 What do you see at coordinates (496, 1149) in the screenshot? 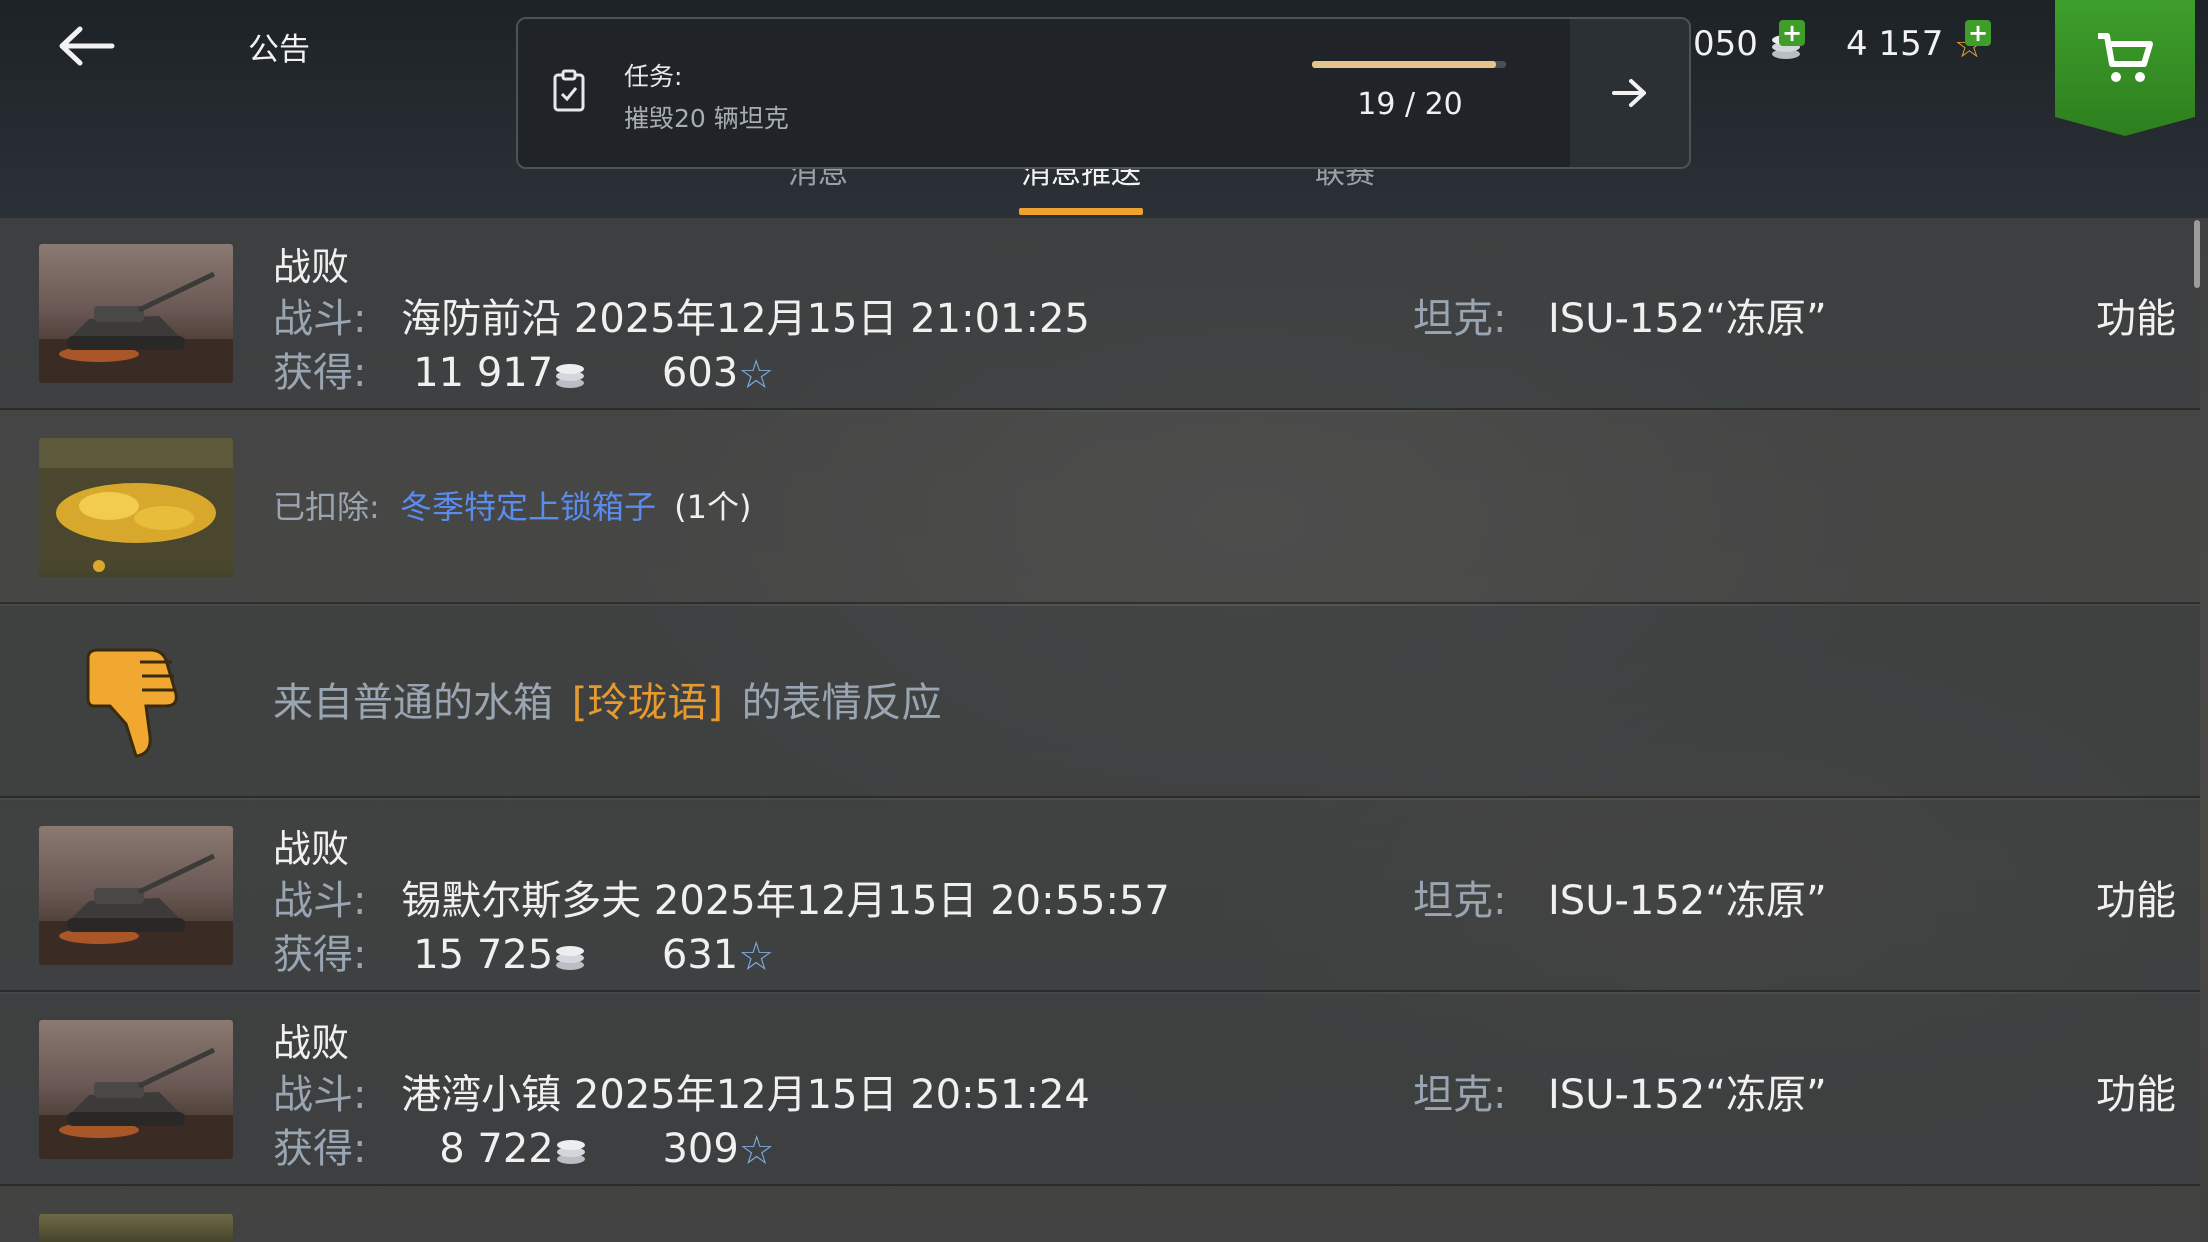
I see `reward-silver: 8 722` at bounding box center [496, 1149].